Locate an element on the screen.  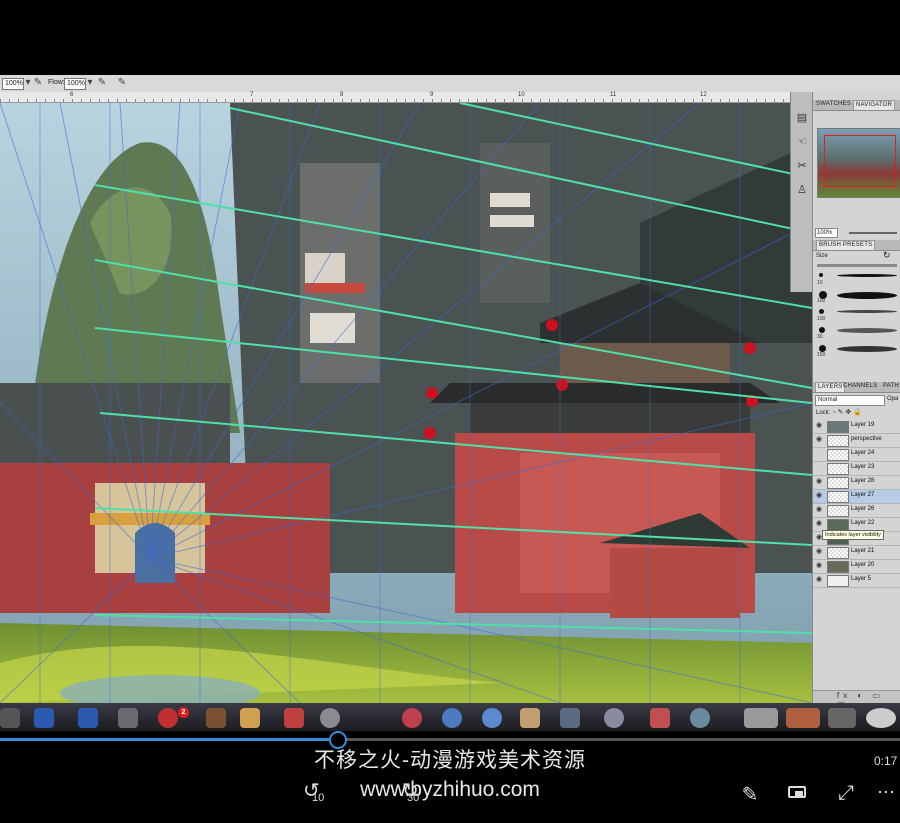
brush-tip-icon is located at coordinates (821, 311).